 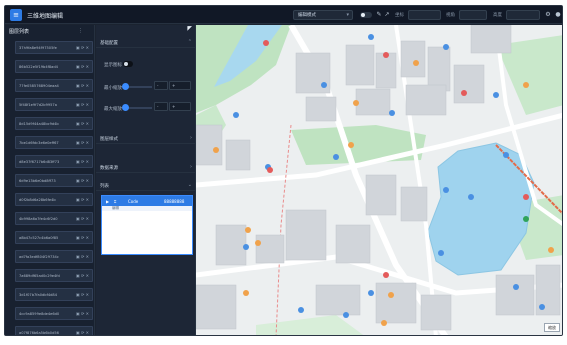 What do you see at coordinates (54, 313) in the screenshot?
I see `list-item: 4cc9a8599e8de4e6d0 ▣ ⟳ ✕` at bounding box center [54, 313].